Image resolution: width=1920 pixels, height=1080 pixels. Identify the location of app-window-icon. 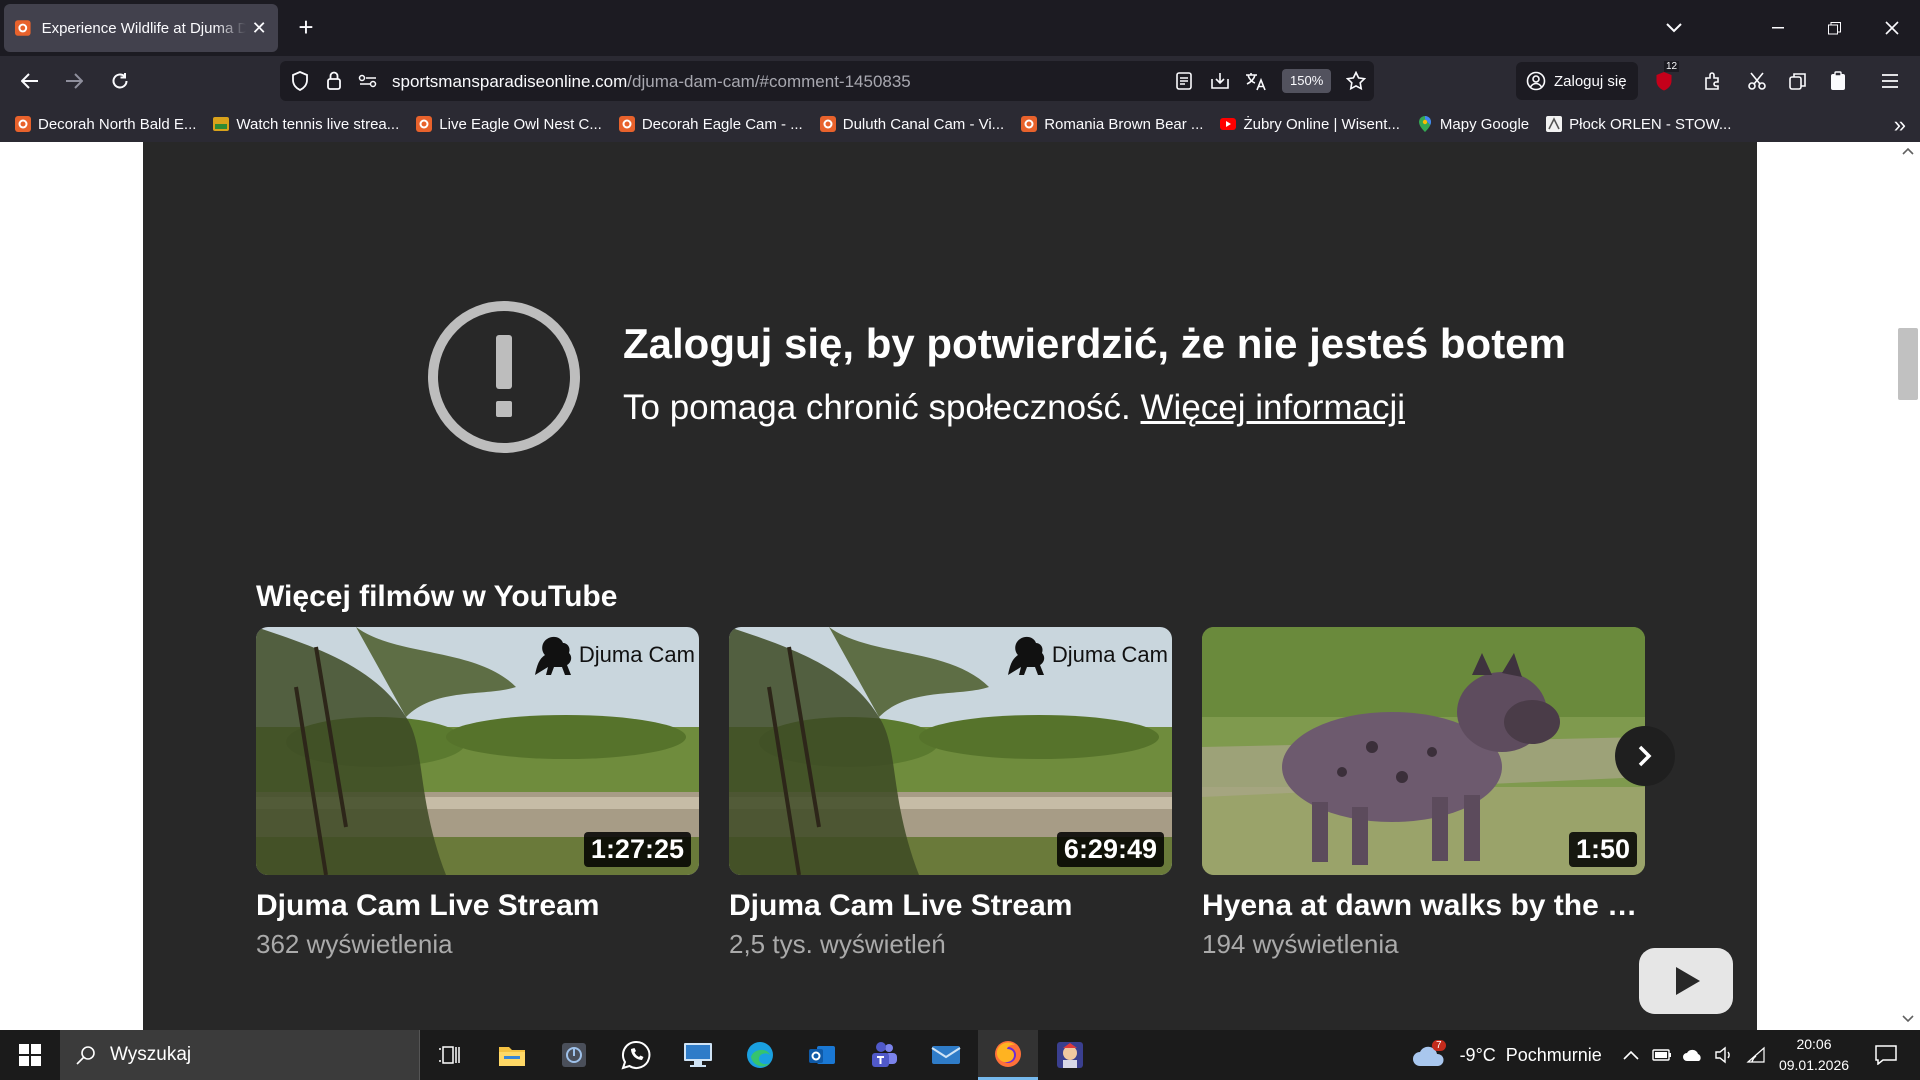
(574, 1055).